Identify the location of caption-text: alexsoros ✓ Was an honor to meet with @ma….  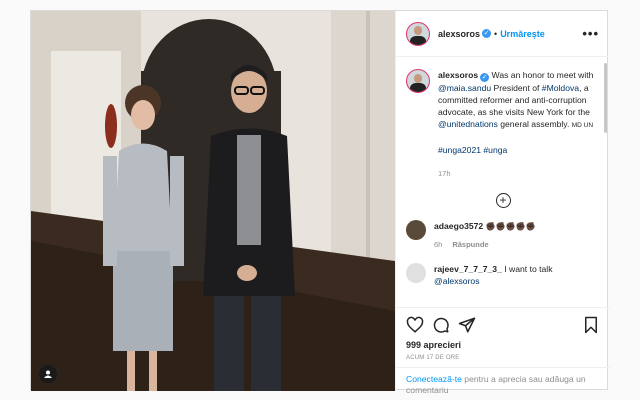
(518, 124).